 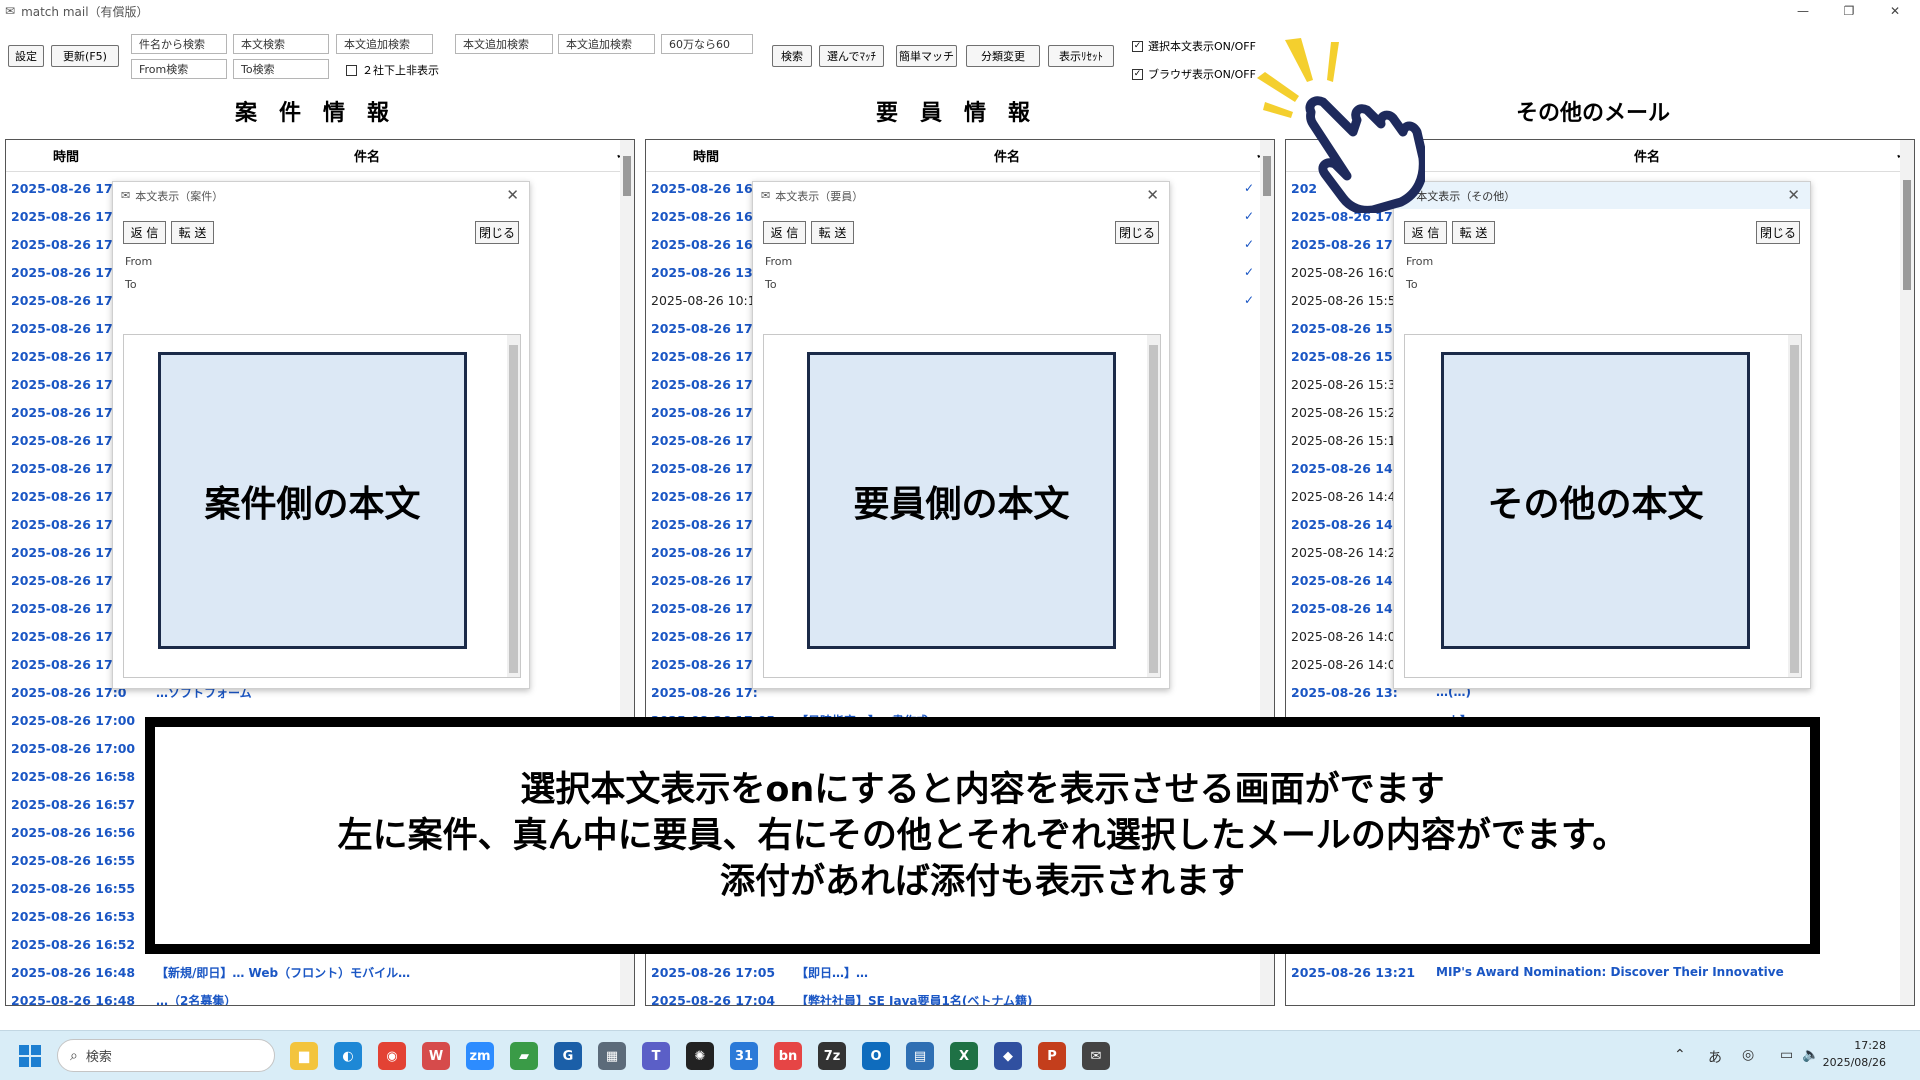 I want to click on toggle-browser-checkbox: ✓ ブラウザ表示ON/OFF, so click(x=1194, y=74).